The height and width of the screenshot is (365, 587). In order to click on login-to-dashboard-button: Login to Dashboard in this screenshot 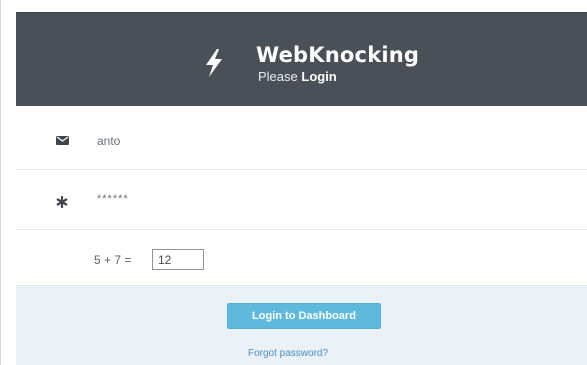, I will do `click(304, 316)`.